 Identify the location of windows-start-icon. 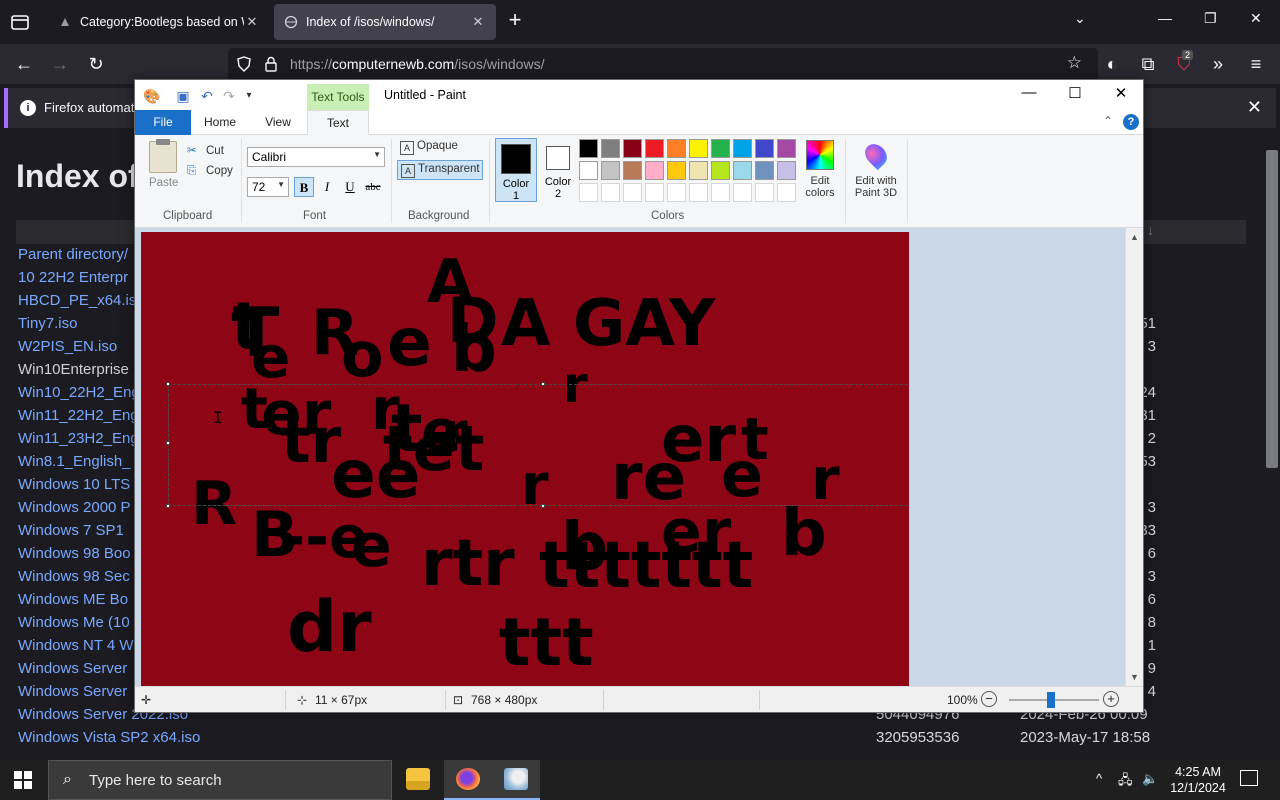
(23, 780).